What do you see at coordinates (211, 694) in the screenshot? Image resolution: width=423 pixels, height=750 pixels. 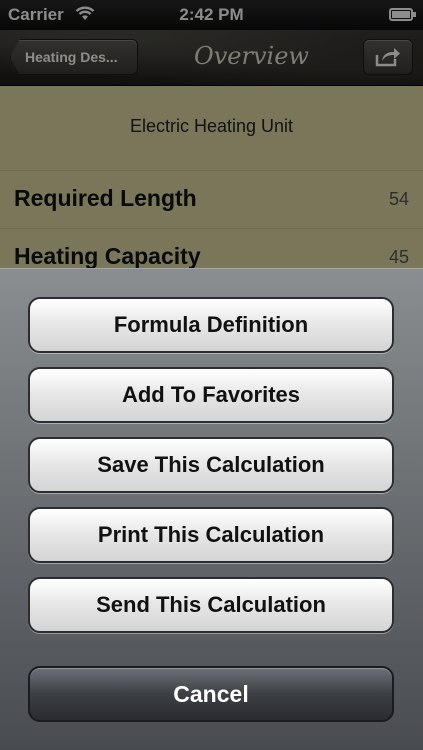 I see `cancel-button: Cancel` at bounding box center [211, 694].